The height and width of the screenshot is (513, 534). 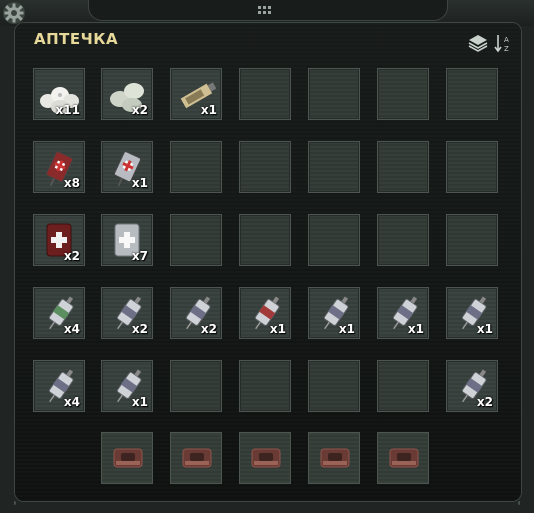 What do you see at coordinates (71, 183) in the screenshot?
I see `item-quantity: x8` at bounding box center [71, 183].